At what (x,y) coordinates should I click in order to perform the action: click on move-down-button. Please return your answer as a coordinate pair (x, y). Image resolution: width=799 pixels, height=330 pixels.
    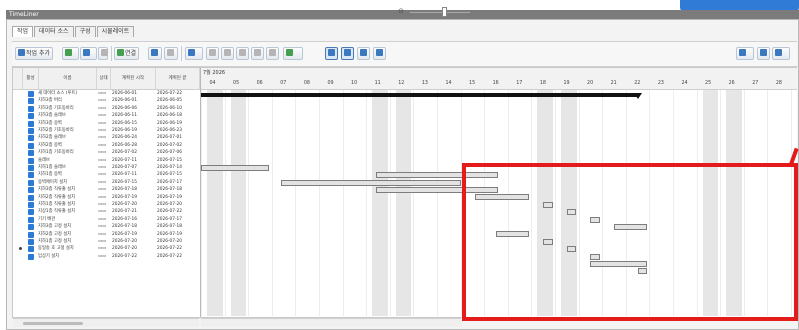
    Looking at the image, I should click on (257, 53).